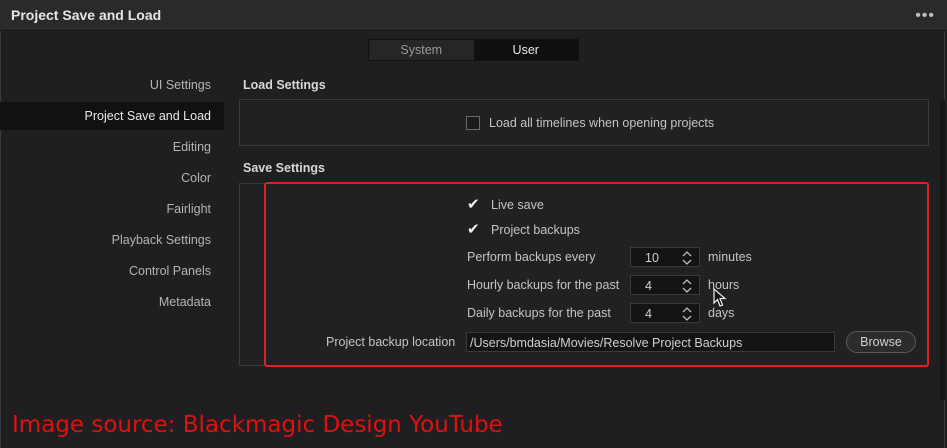 Image resolution: width=947 pixels, height=448 pixels. I want to click on system-user-toggle: System User, so click(473, 50).